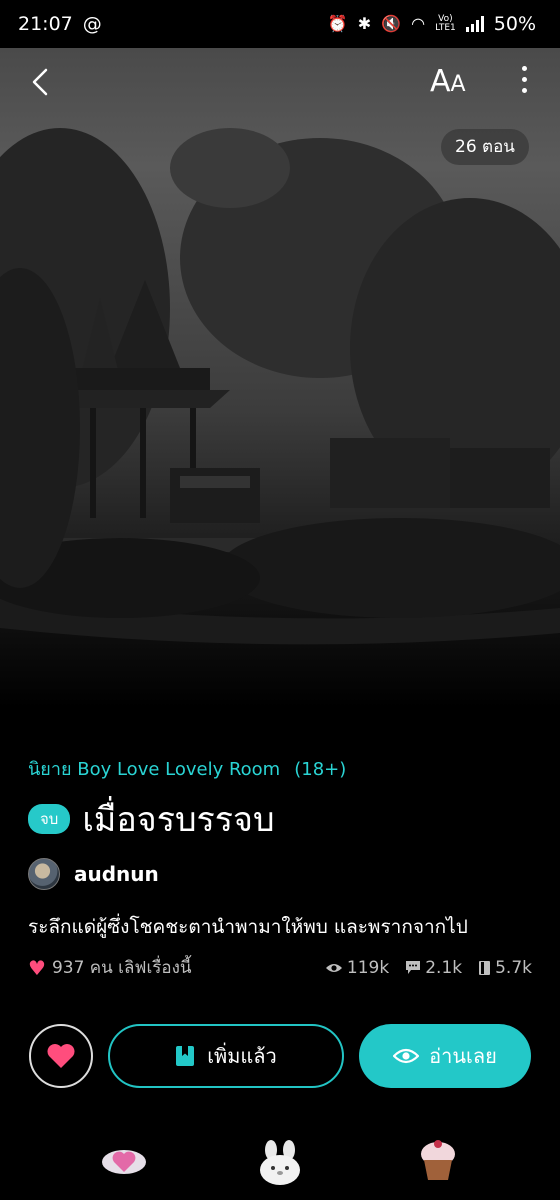 This screenshot has height=1200, width=560. What do you see at coordinates (44, 874) in the screenshot?
I see `author-avatar` at bounding box center [44, 874].